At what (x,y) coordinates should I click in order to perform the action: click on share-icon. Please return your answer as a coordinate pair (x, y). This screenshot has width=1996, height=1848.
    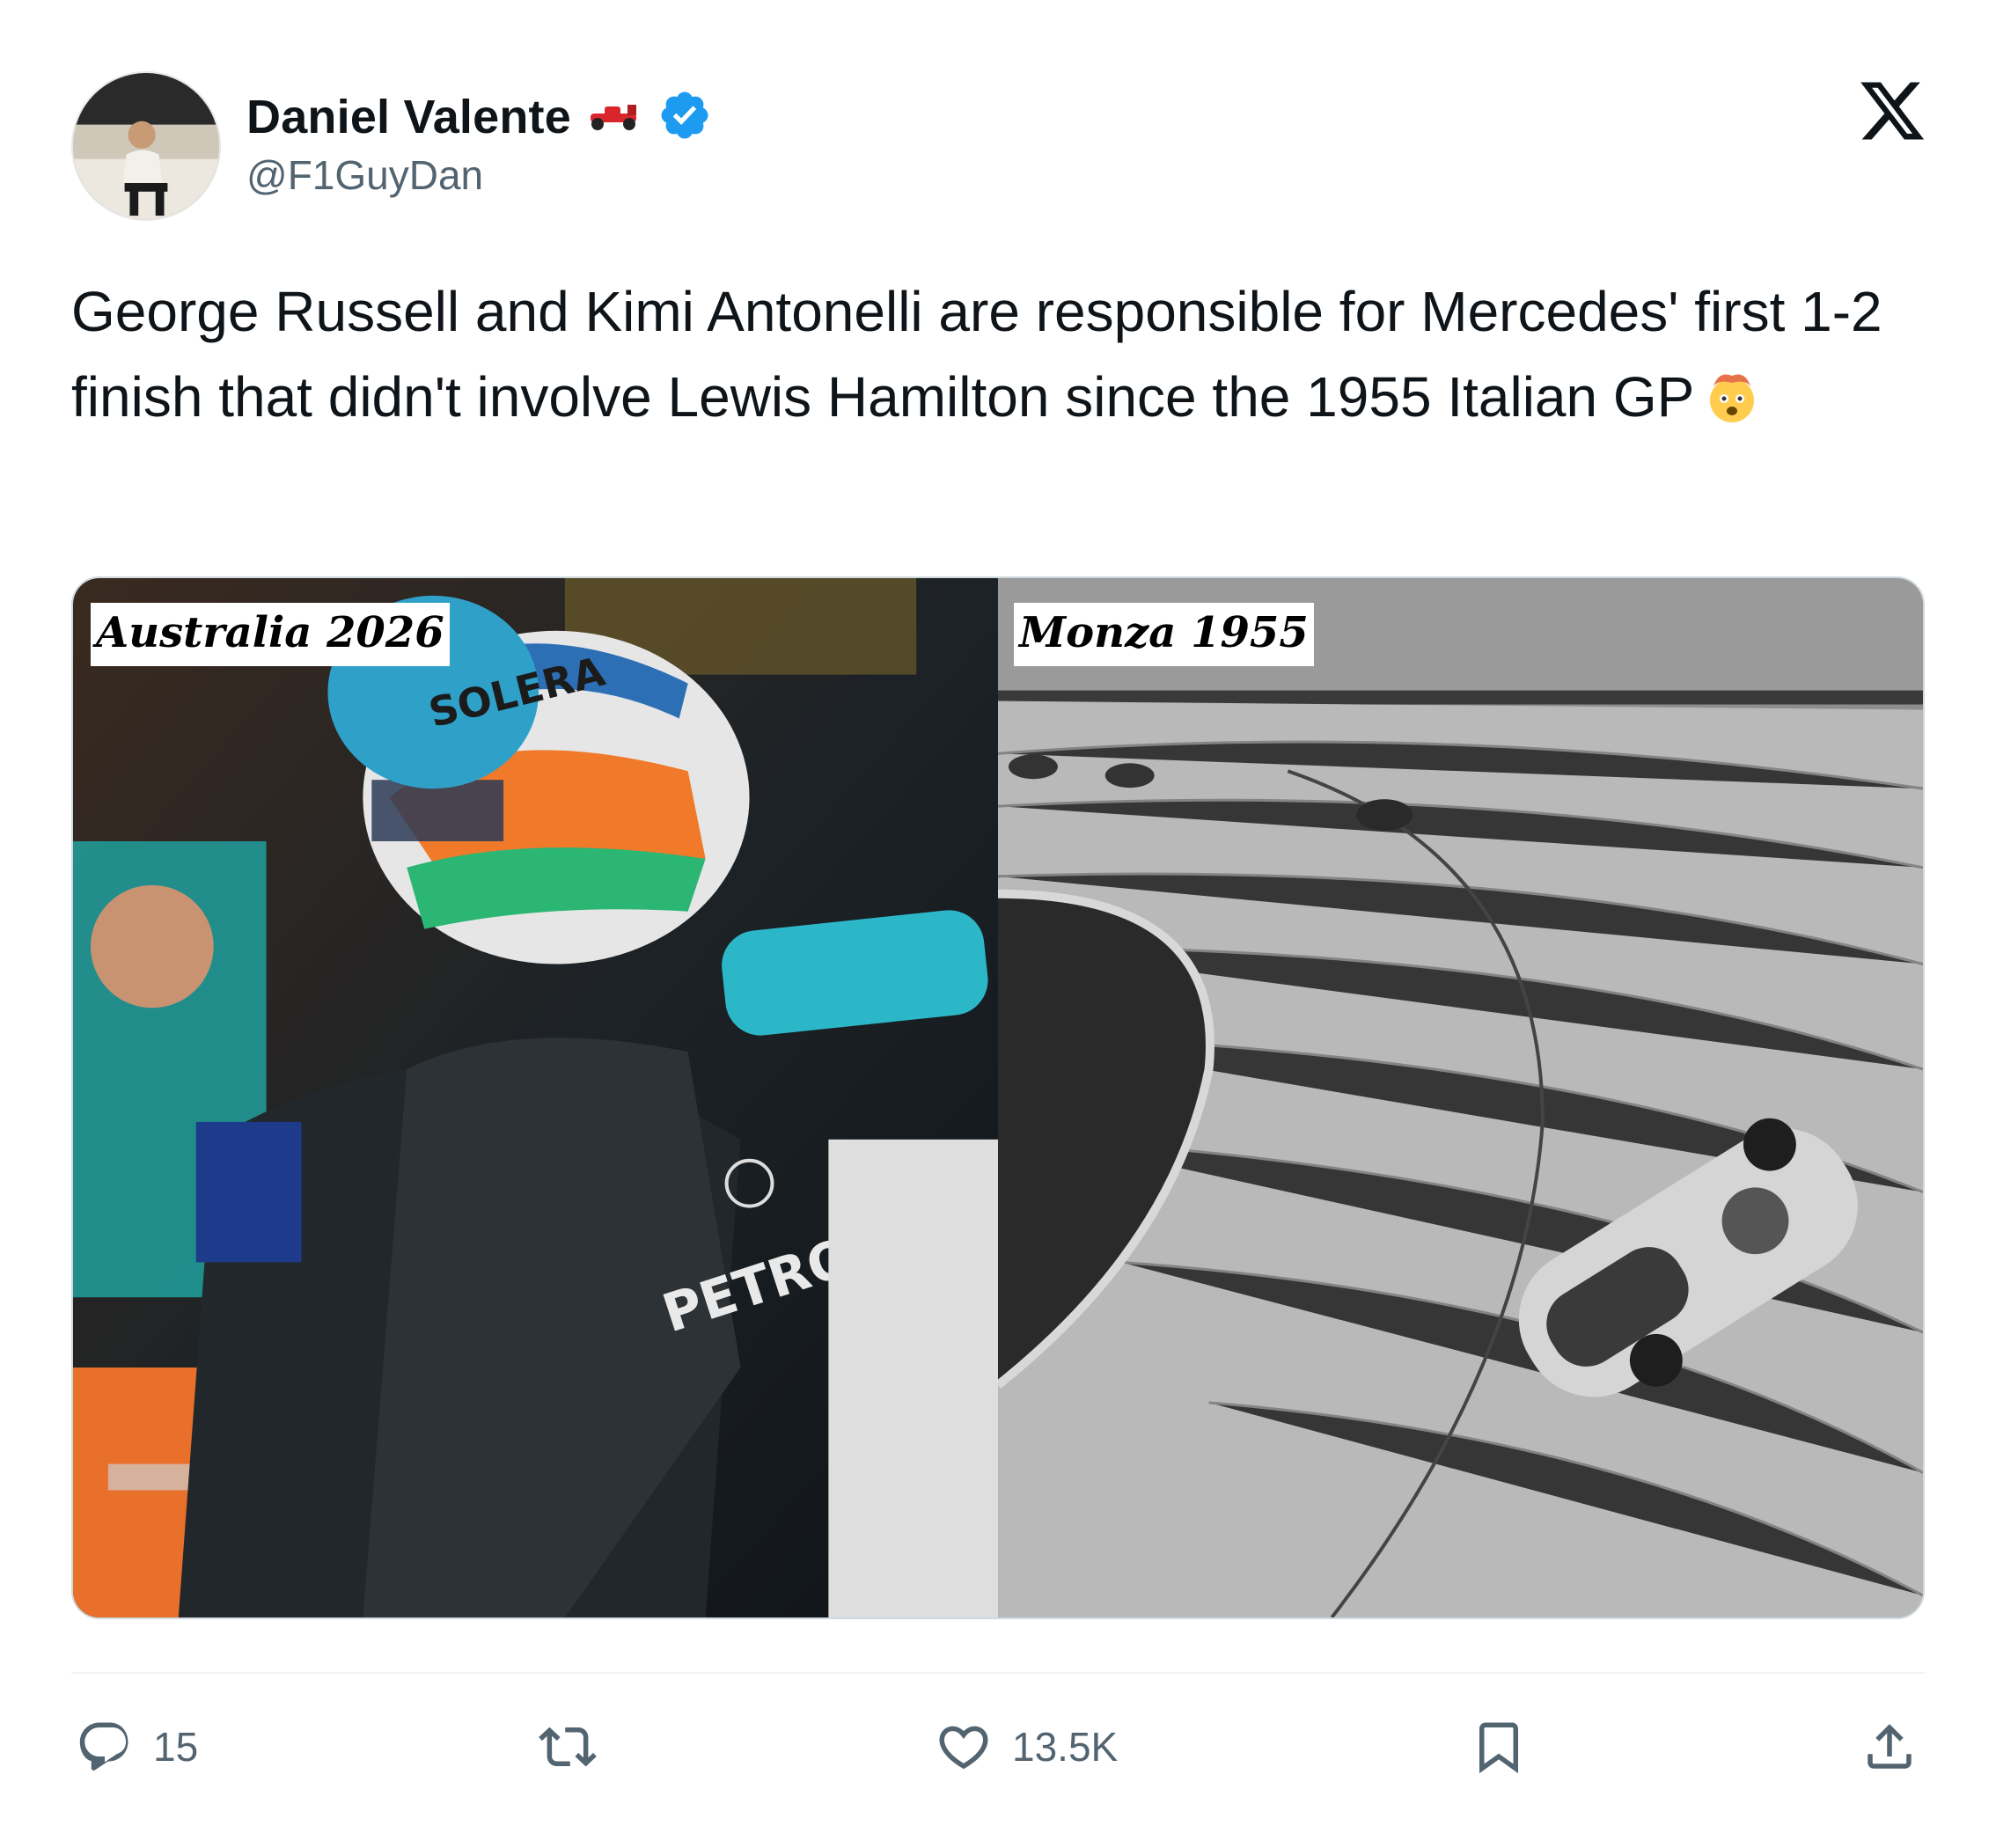
    Looking at the image, I should click on (1890, 1746).